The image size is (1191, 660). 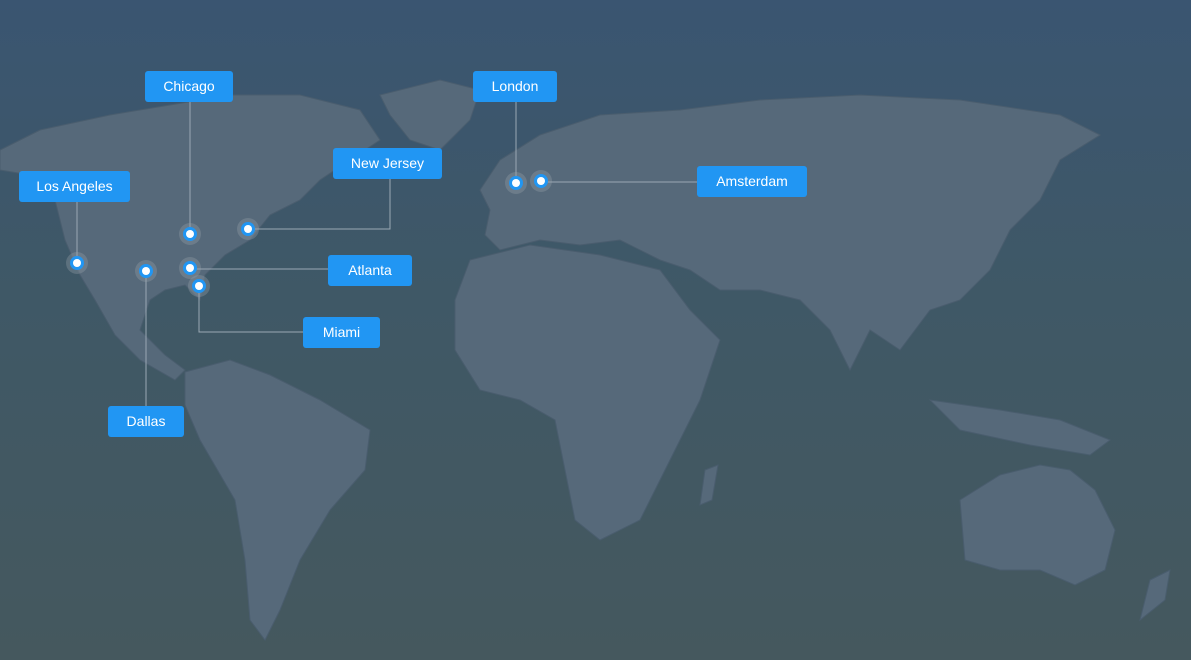 What do you see at coordinates (515, 86) in the screenshot?
I see `location-label-london: London` at bounding box center [515, 86].